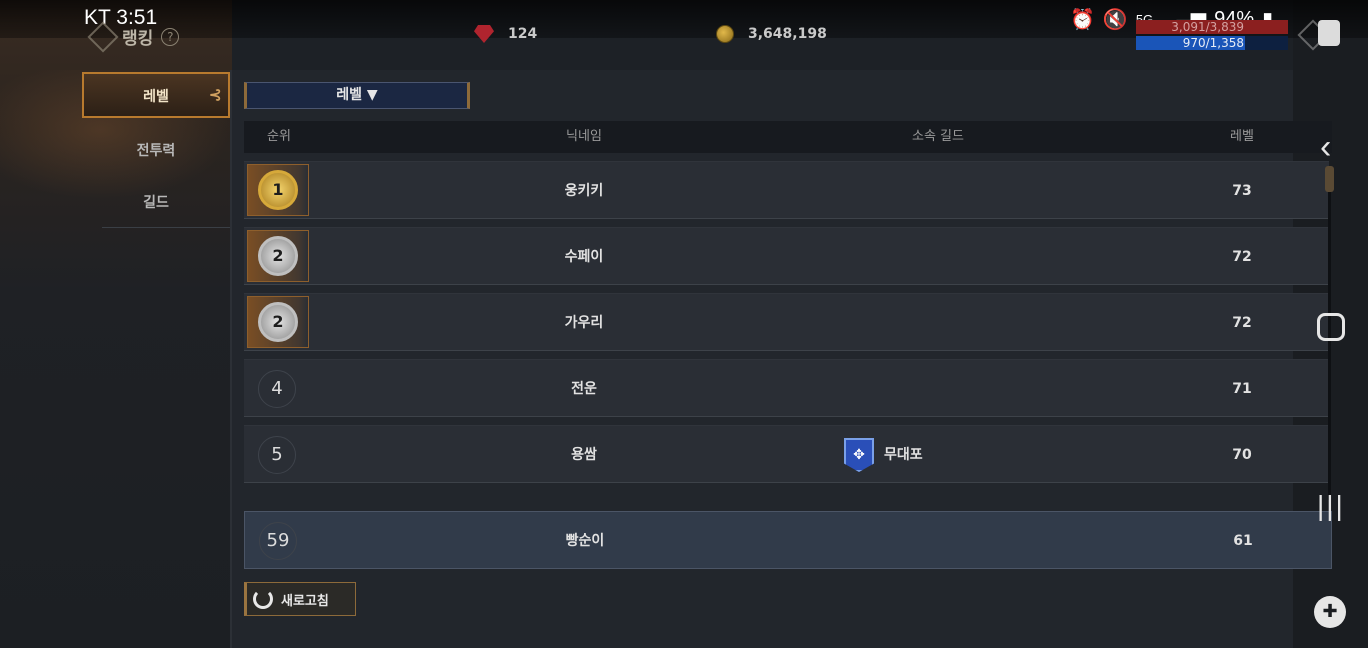 Image resolution: width=1368 pixels, height=648 pixels. I want to click on back-icon: ‹, so click(1325, 147).